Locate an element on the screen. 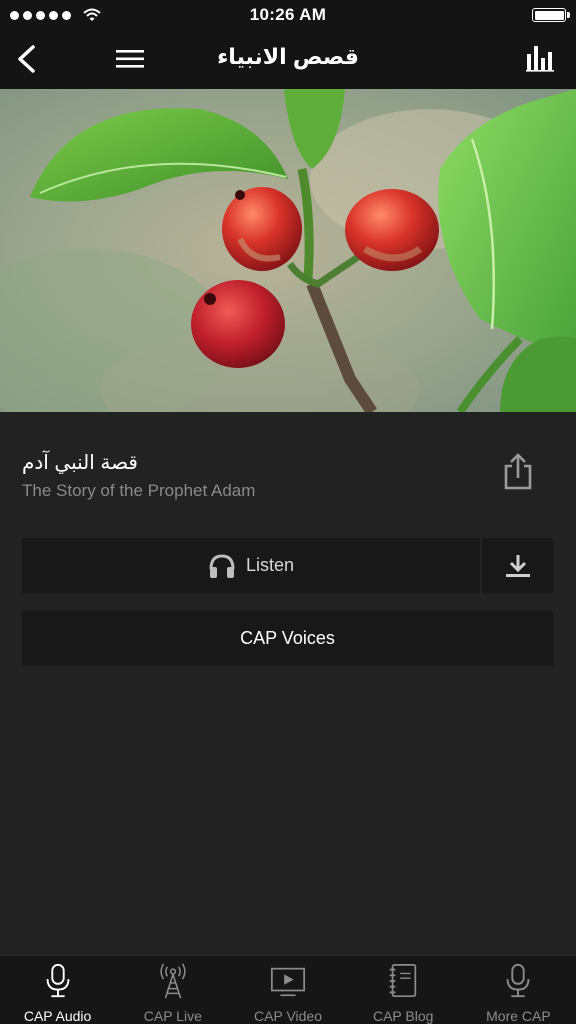  tab-cap-live: CAP Live is located at coordinates (172, 990).